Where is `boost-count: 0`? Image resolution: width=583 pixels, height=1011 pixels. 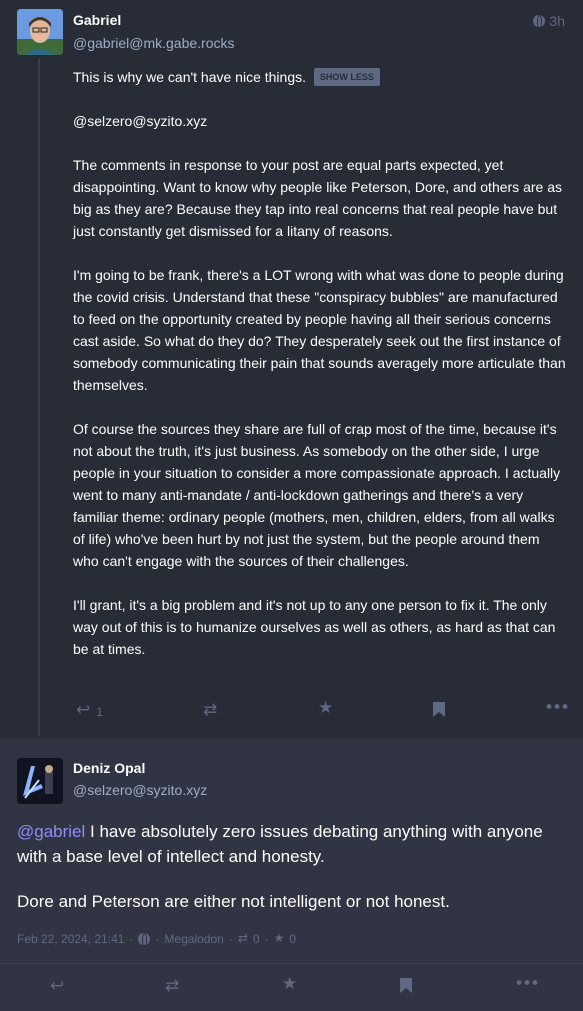
boost-count: 0 is located at coordinates (256, 938).